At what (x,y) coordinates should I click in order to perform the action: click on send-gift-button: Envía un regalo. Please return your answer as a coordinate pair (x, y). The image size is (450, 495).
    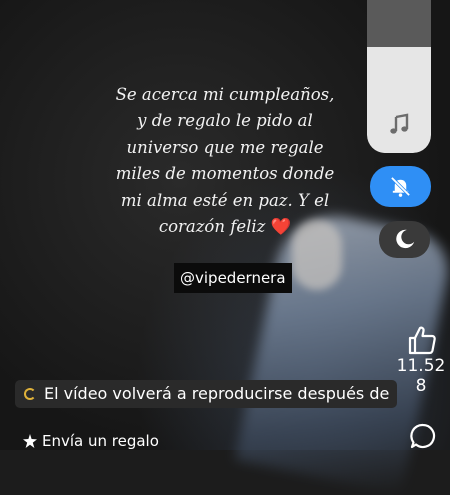
    Looking at the image, I should click on (90, 441).